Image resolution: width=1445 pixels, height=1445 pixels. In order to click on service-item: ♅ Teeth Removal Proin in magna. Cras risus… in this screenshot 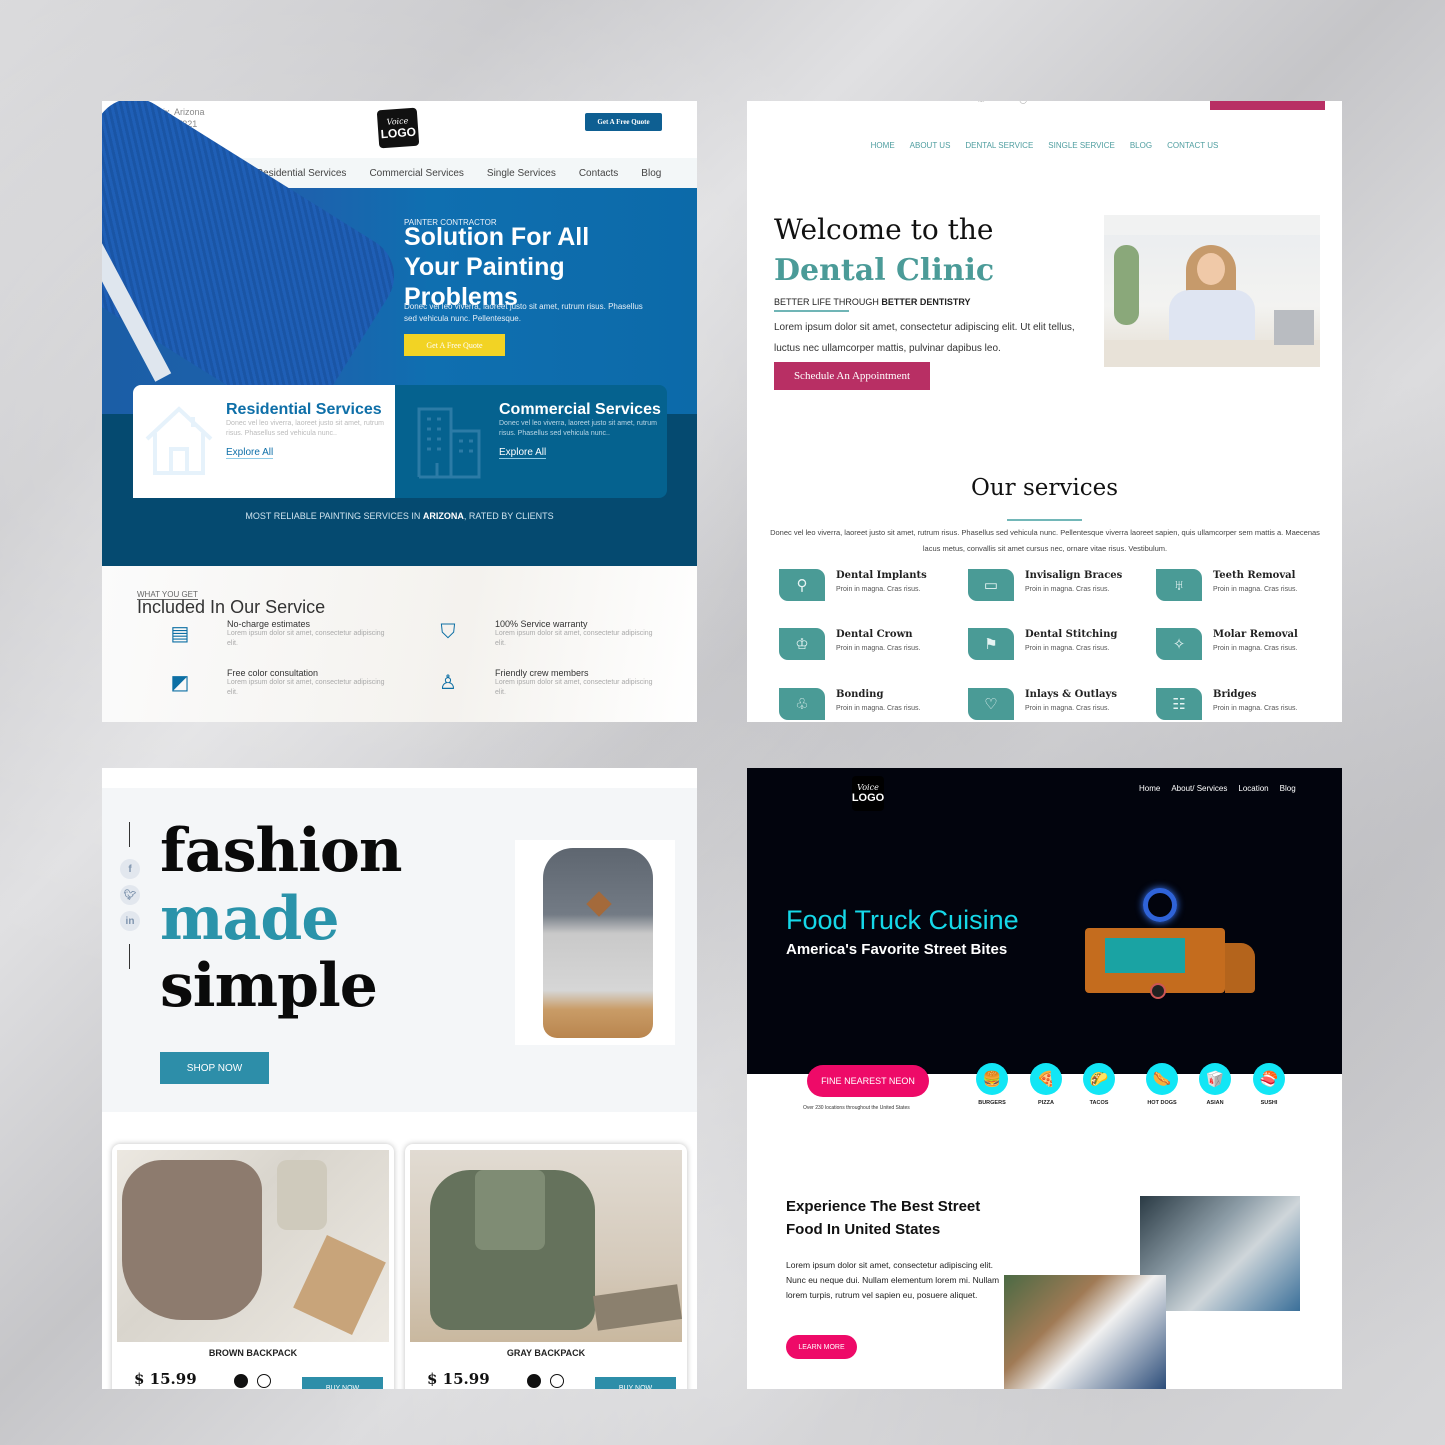, I will do `click(1246, 587)`.